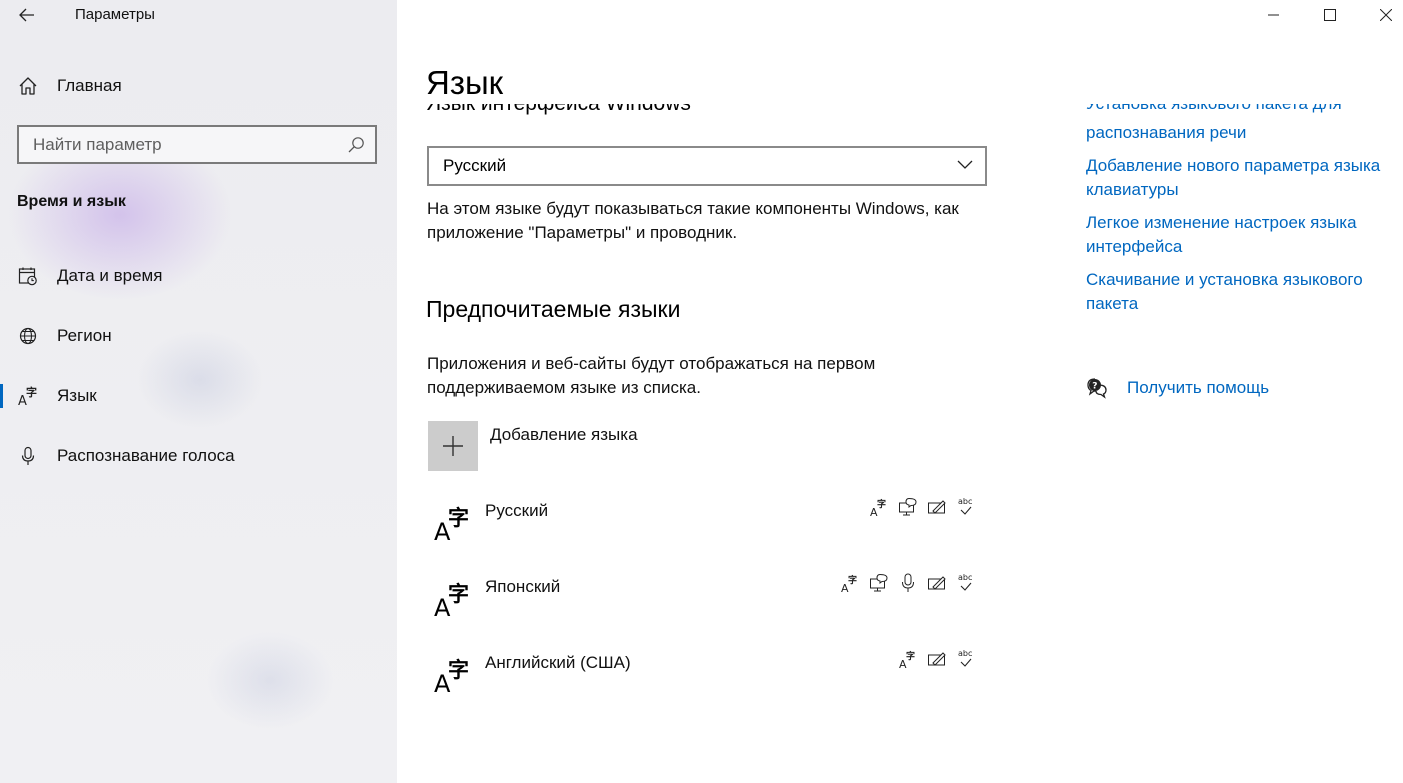 This screenshot has height=783, width=1403. I want to click on sidebar-item-speech: Распознавание голоса, so click(198, 456).